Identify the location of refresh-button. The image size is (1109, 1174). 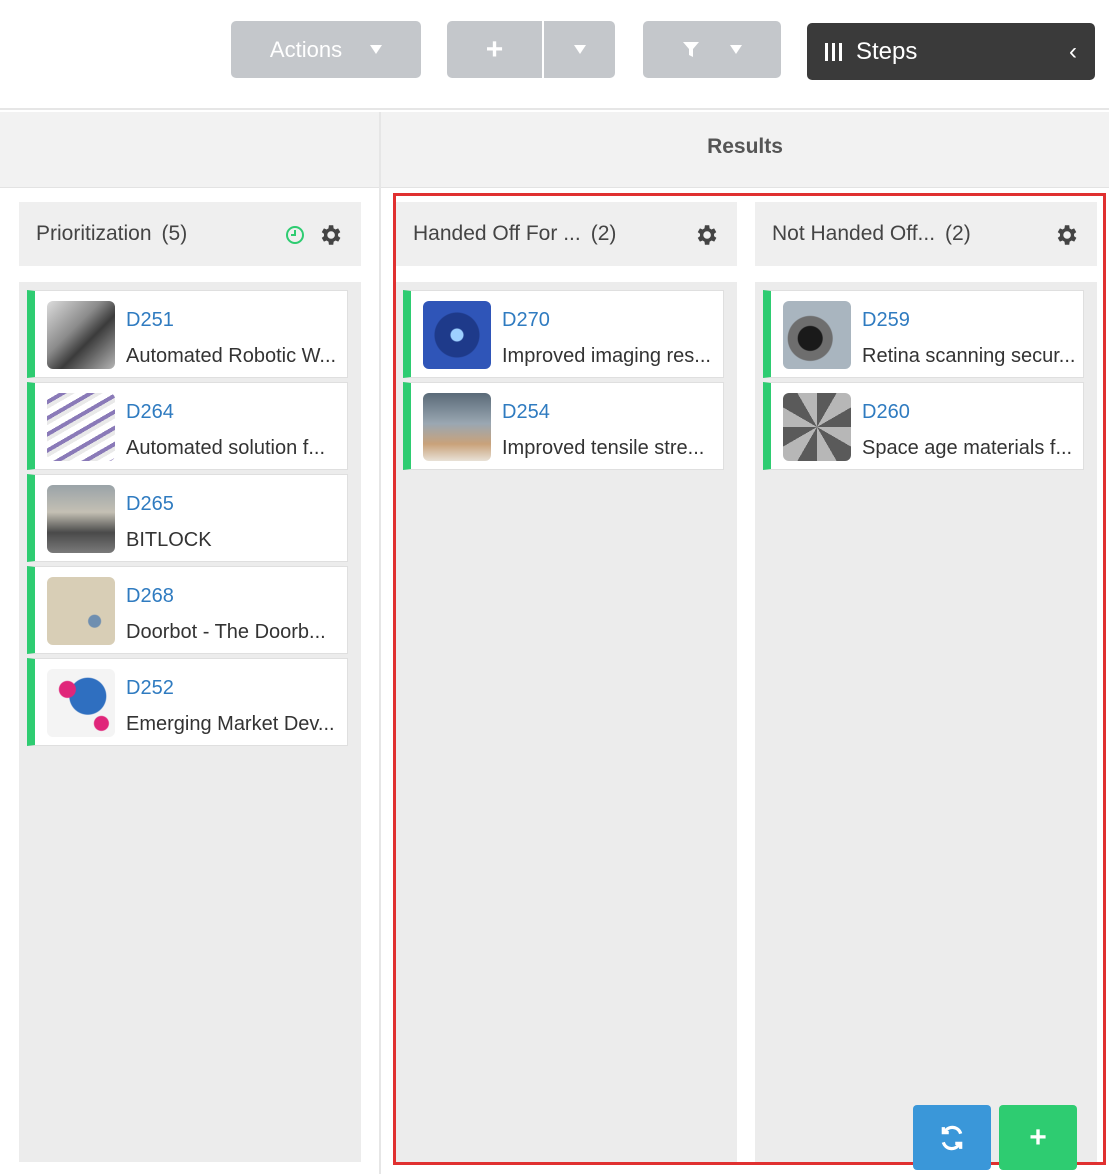
(952, 1137).